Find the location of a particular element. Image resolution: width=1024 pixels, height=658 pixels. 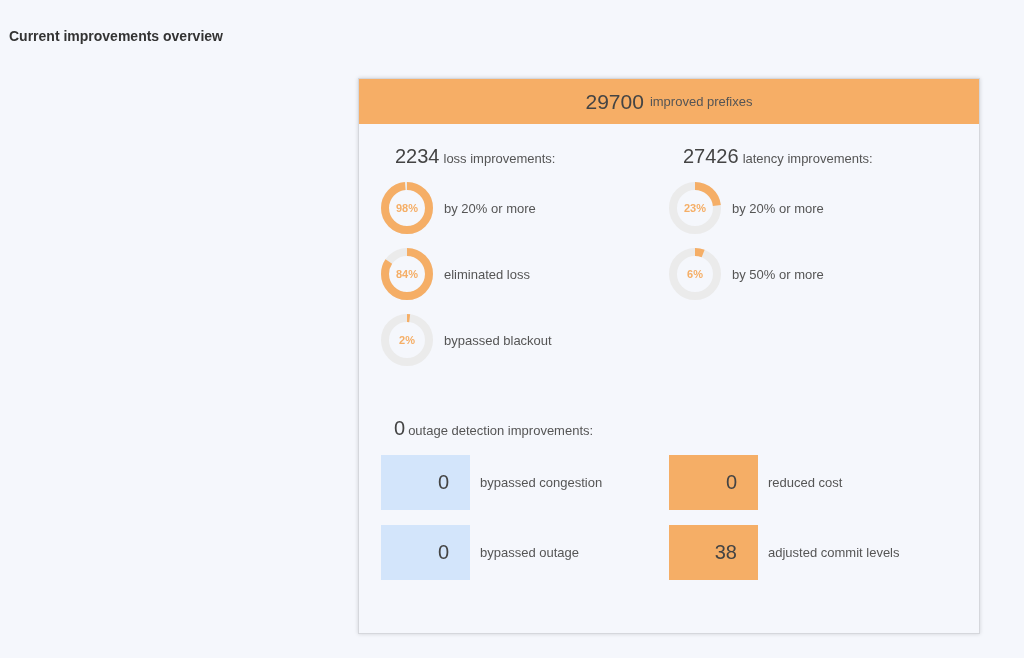

item-label: bypassed blackout is located at coordinates (498, 340).